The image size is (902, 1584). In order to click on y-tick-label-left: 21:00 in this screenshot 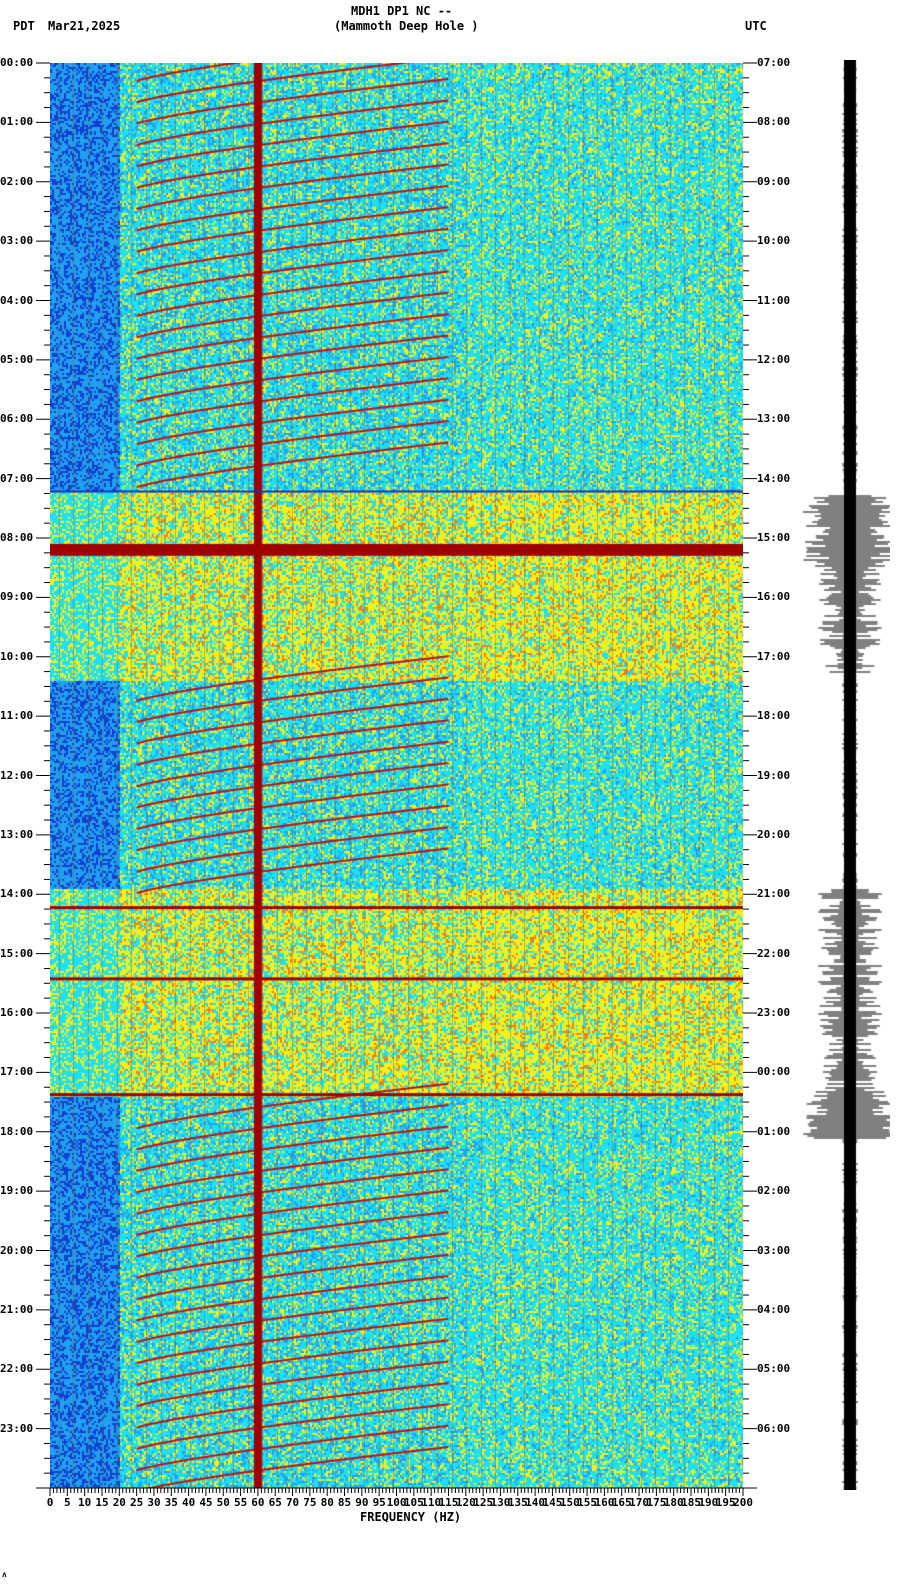, I will do `click(17, 1309)`.